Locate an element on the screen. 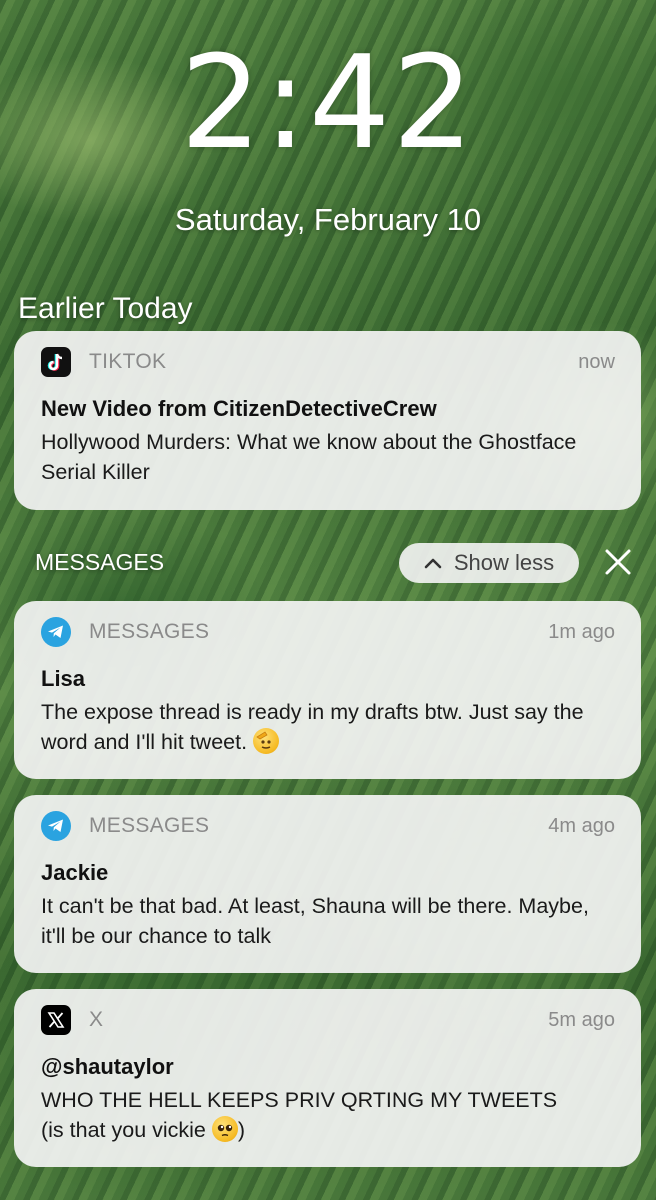 Image resolution: width=656 pixels, height=1200 pixels. saluting-face-emoji is located at coordinates (266, 741).